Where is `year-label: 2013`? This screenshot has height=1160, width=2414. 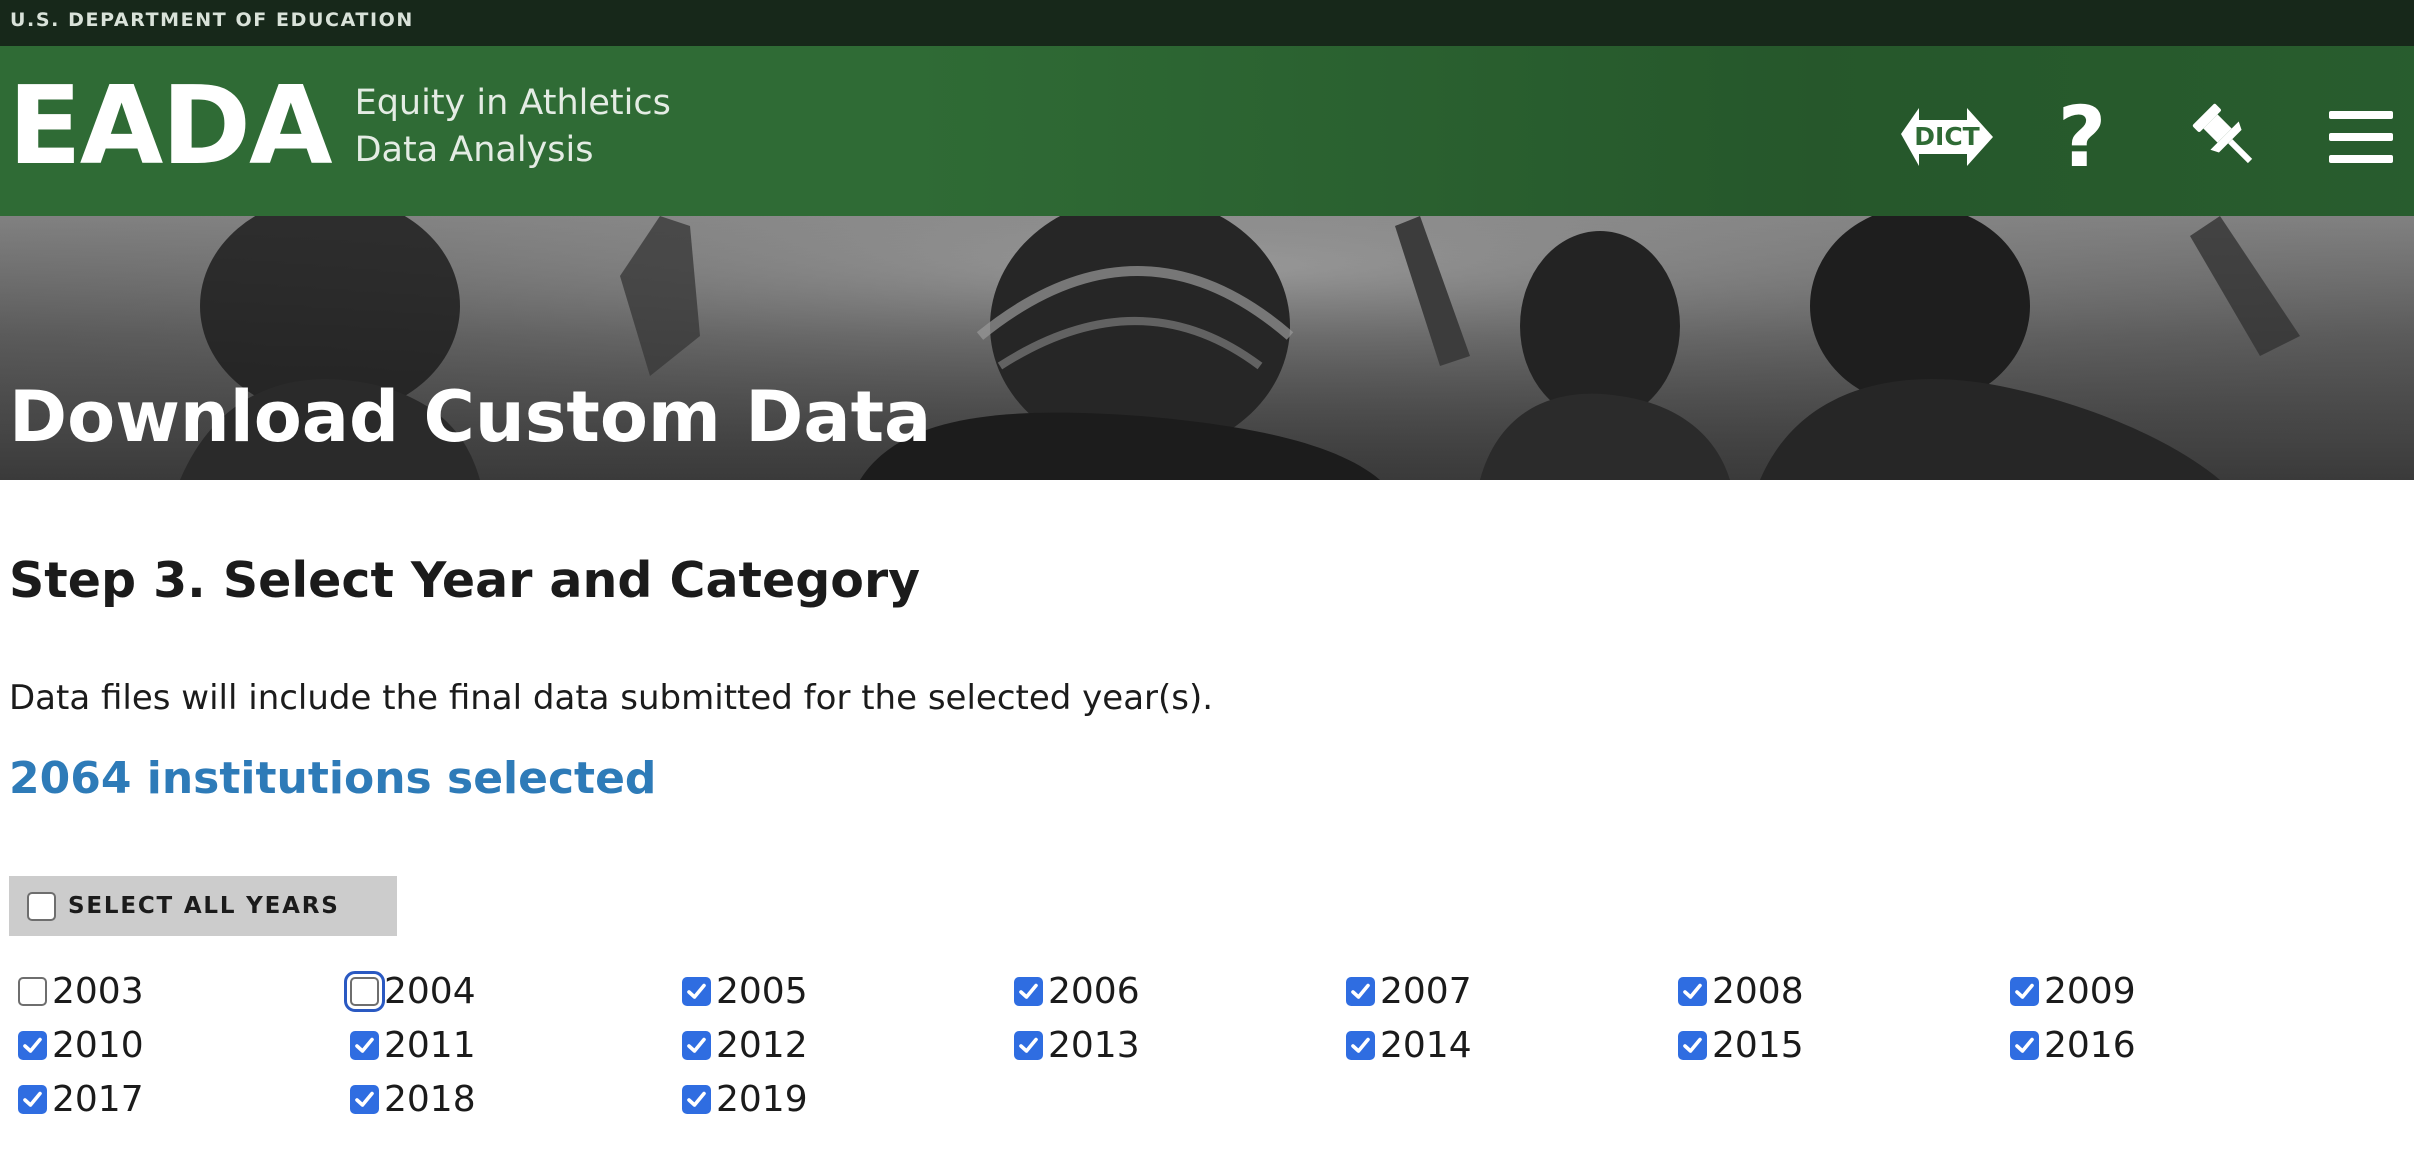
year-label: 2013 is located at coordinates (1094, 1045).